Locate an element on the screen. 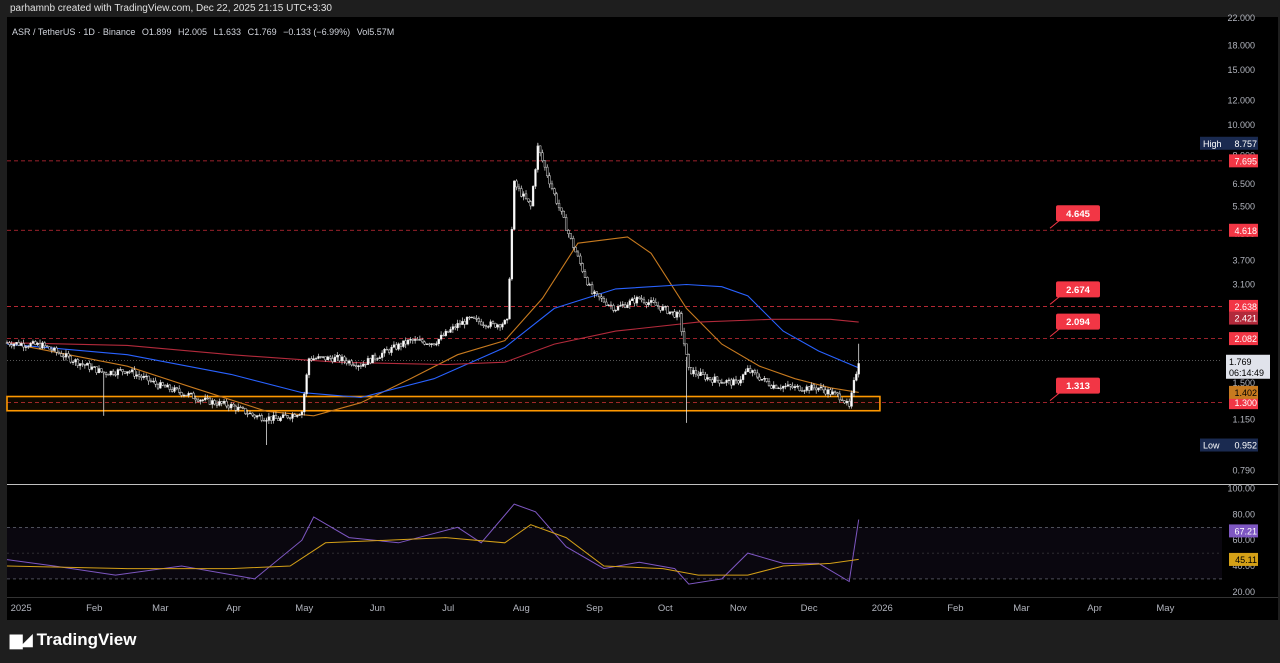 This screenshot has width=1280, height=663. x-tick-label: Jul is located at coordinates (448, 608).